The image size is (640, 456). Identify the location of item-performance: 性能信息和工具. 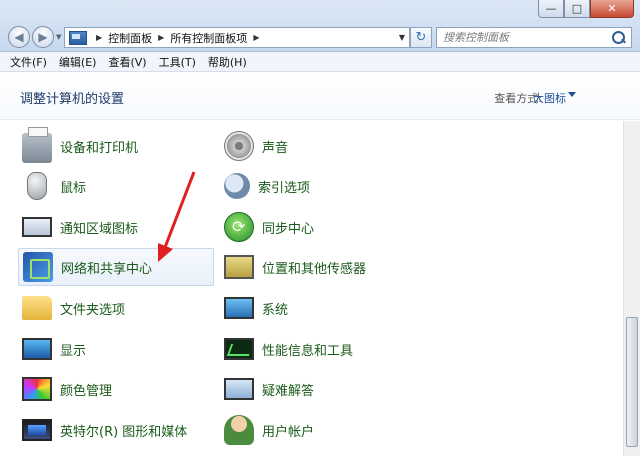
(318, 349).